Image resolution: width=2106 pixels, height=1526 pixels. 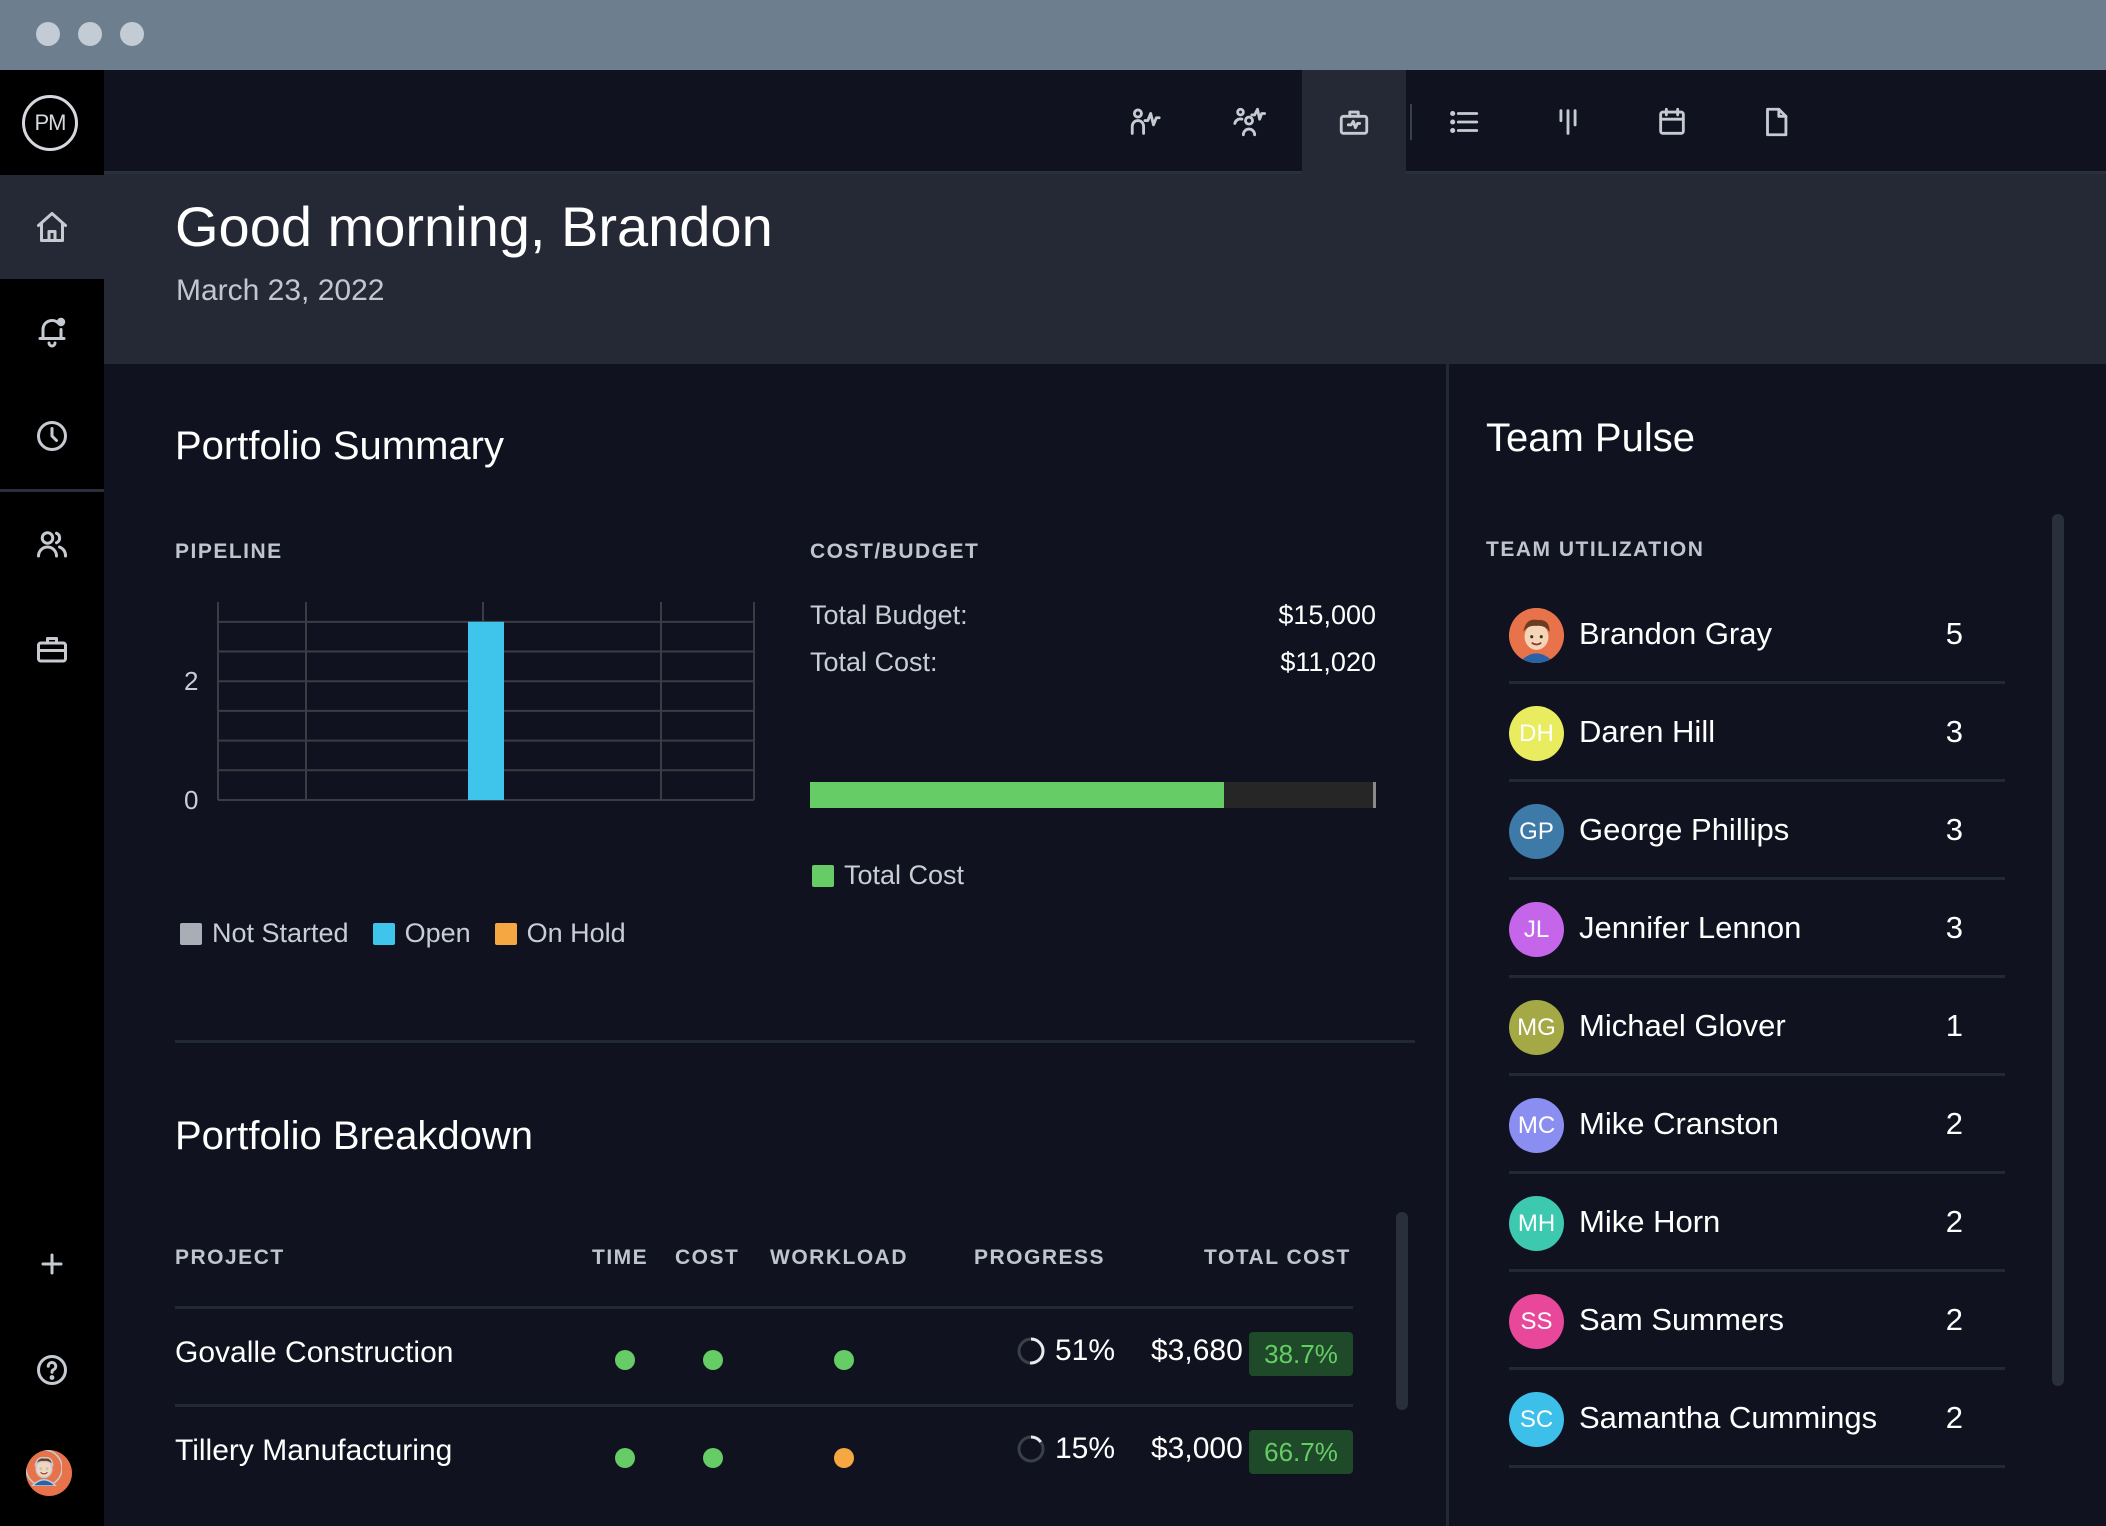 I want to click on pipeline-chart: 02, so click(x=469, y=708).